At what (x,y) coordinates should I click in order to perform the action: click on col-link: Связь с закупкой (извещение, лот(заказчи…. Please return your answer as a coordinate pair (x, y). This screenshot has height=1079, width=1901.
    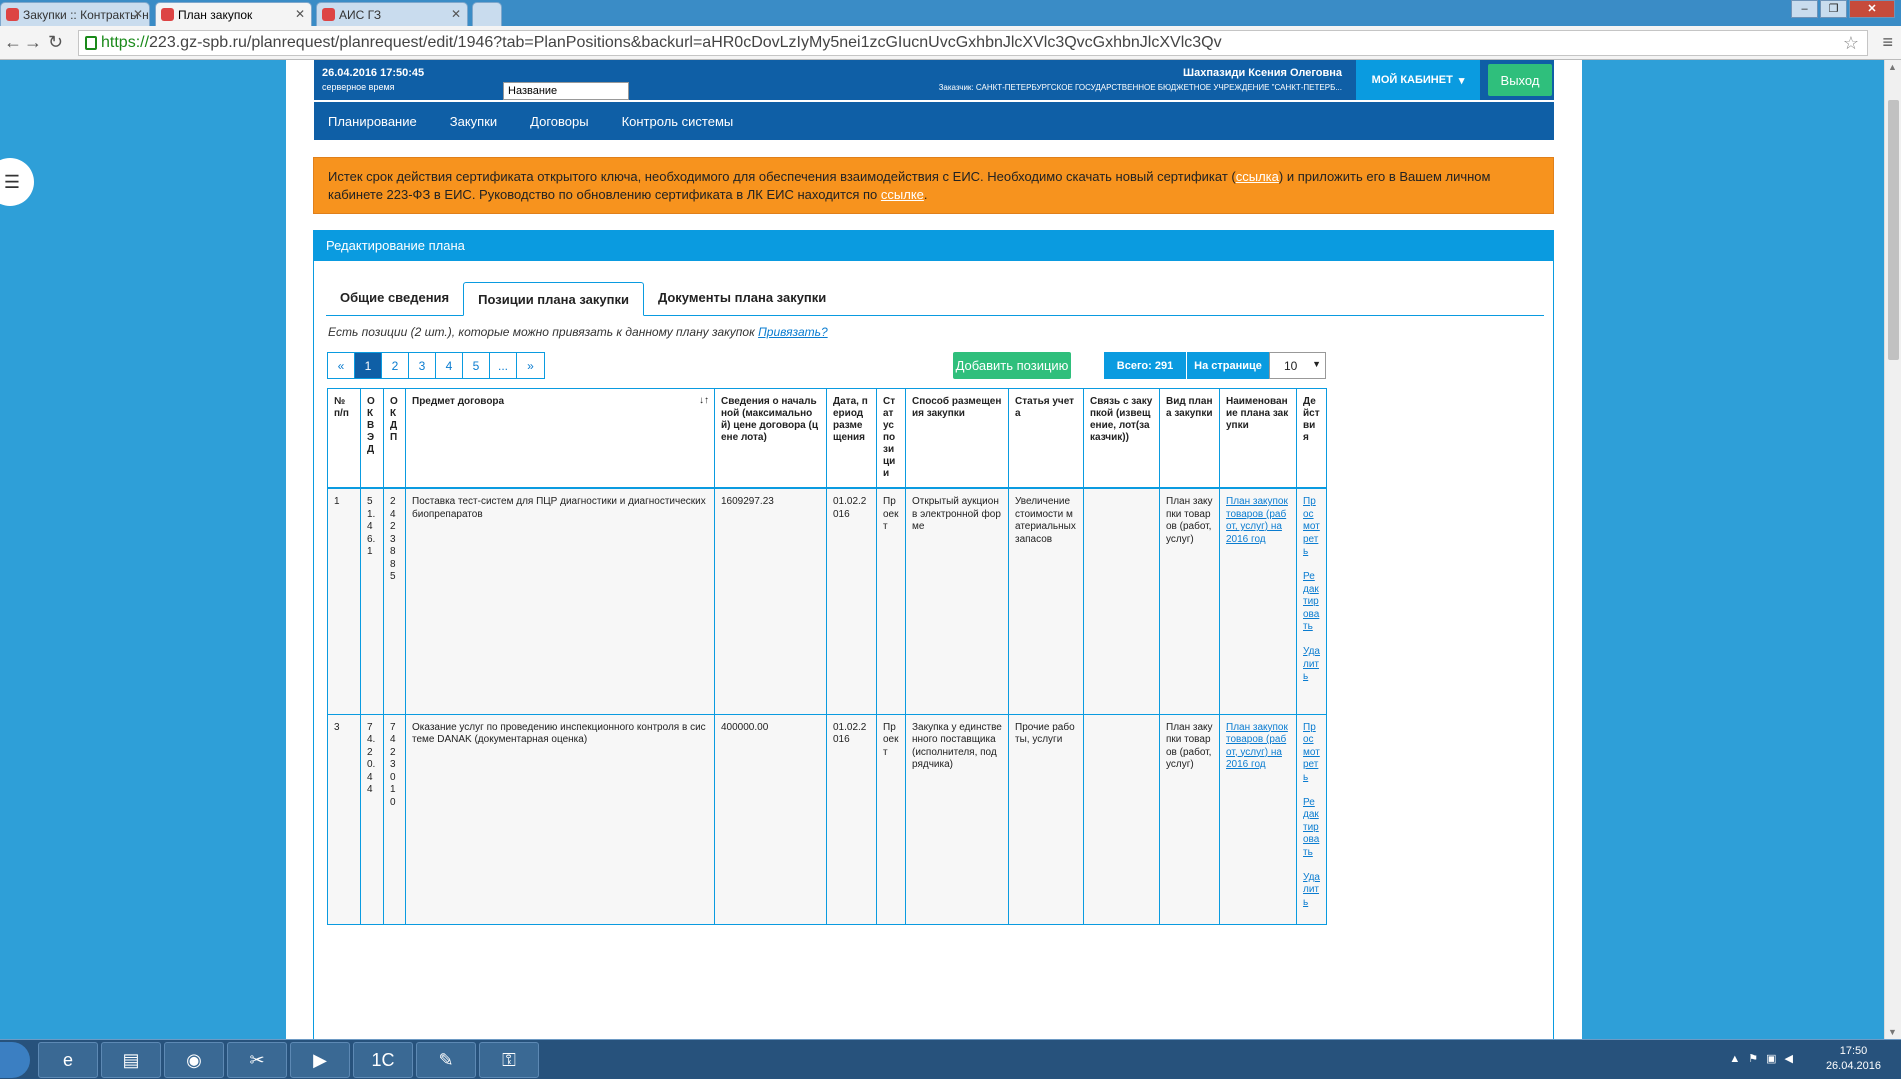
    Looking at the image, I should click on (1121, 438).